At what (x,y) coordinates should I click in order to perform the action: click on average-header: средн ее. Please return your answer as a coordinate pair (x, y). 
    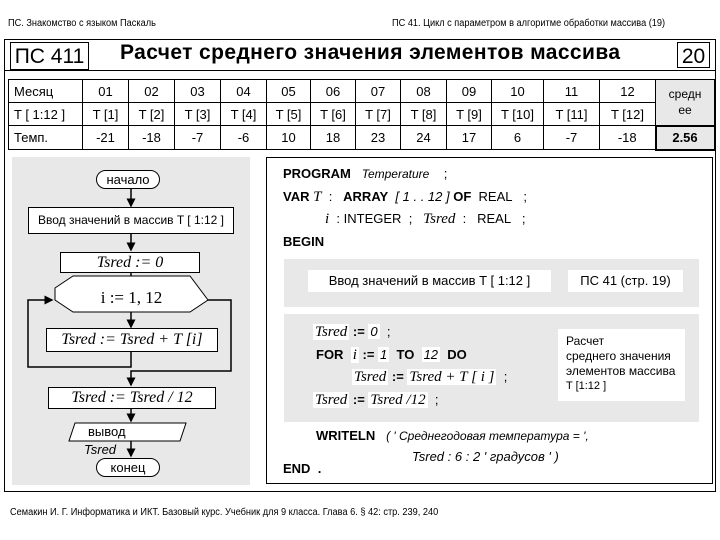
    Looking at the image, I should click on (685, 102).